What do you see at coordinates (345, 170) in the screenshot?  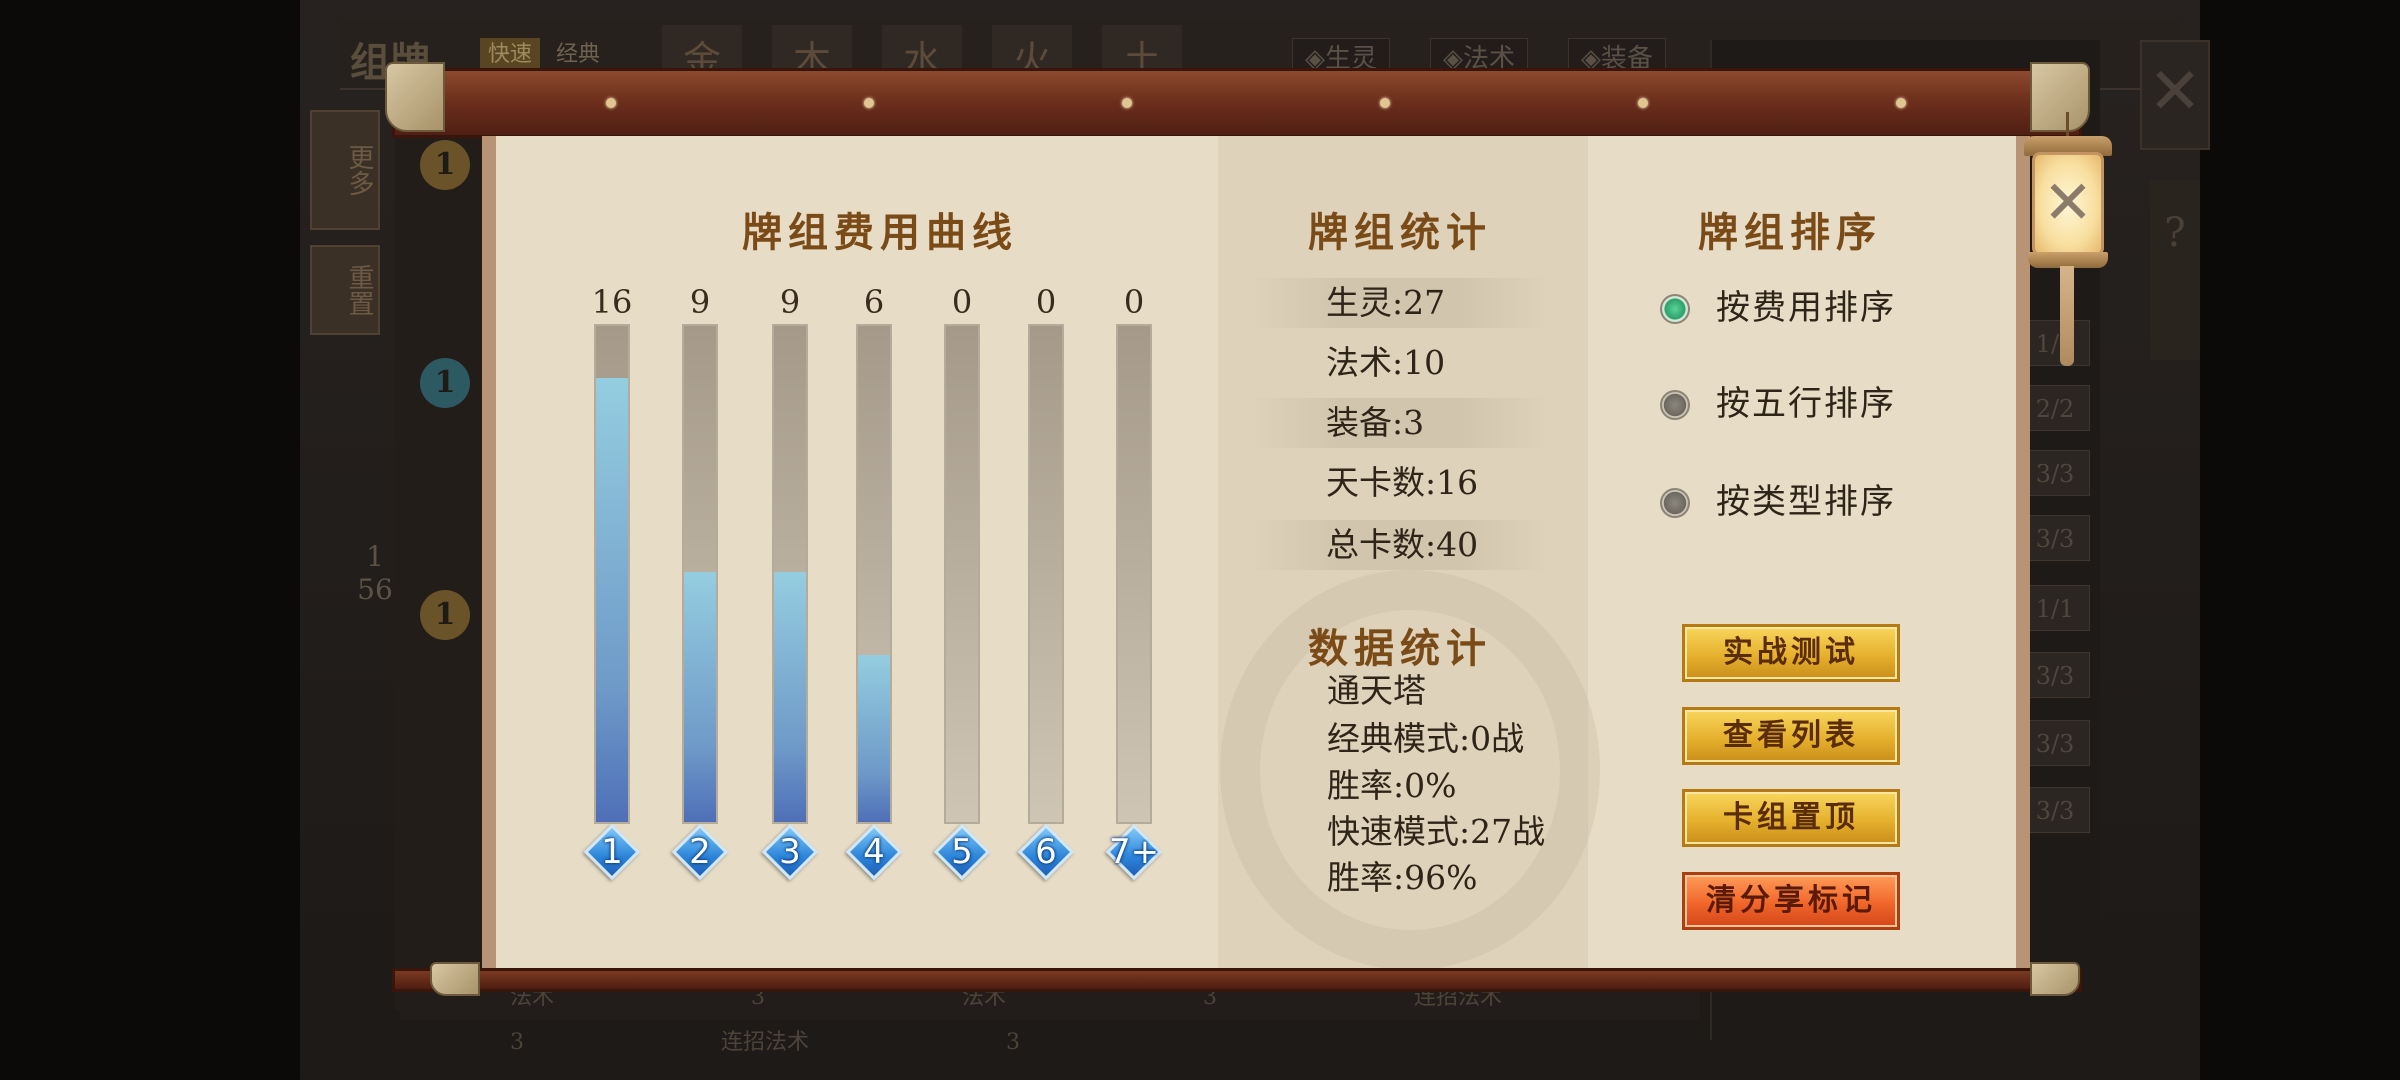 I see `background-more-button: 更多` at bounding box center [345, 170].